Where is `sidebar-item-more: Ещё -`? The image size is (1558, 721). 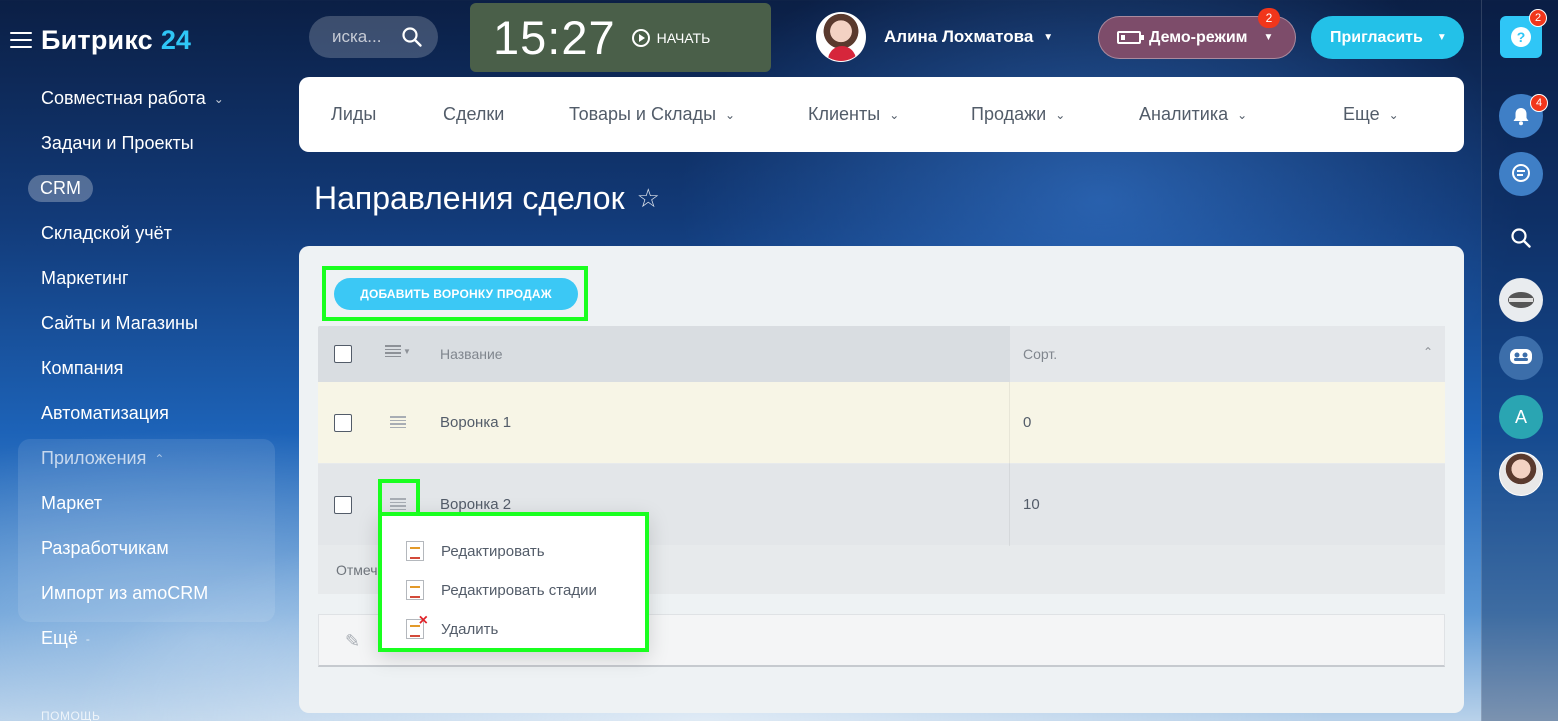 sidebar-item-more: Ещё - is located at coordinates (145, 638).